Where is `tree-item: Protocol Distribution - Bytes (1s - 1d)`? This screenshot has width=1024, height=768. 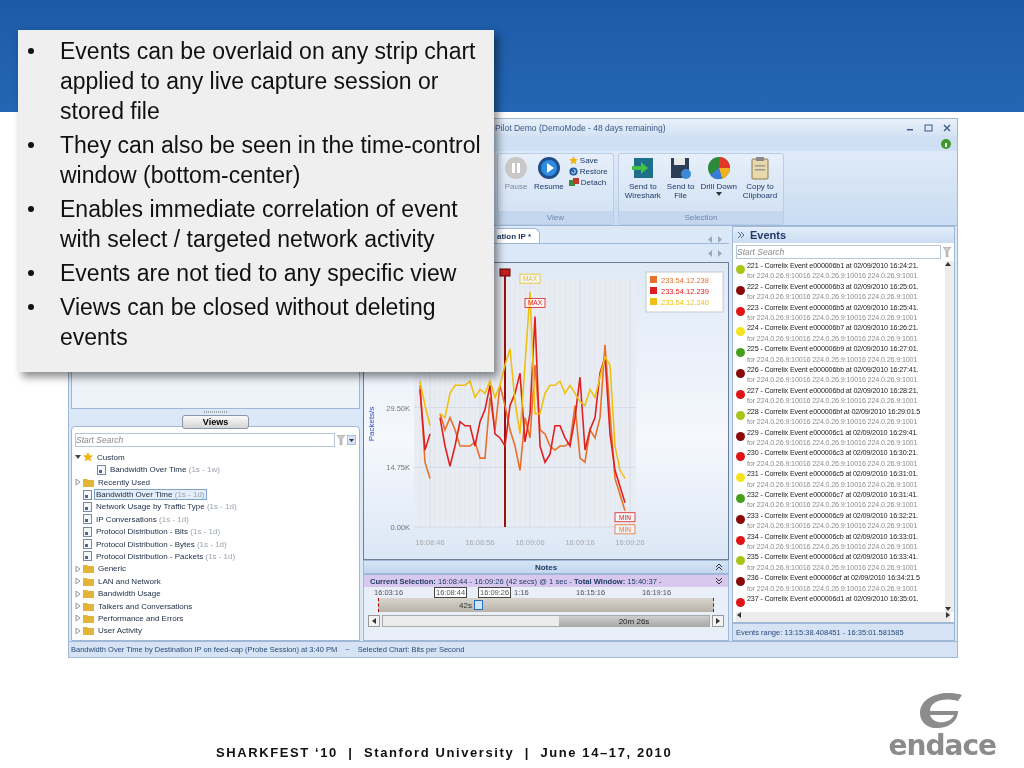
tree-item: Protocol Distribution - Bytes (1s - 1d) is located at coordinates (161, 544).